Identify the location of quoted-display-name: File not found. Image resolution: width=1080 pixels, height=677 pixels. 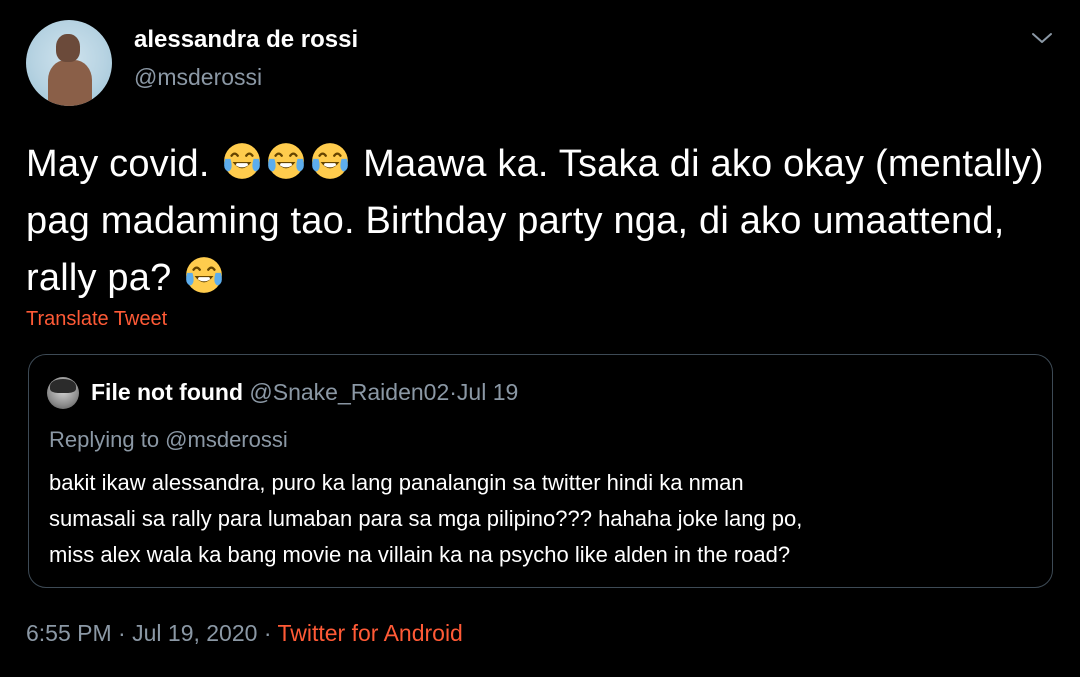
(167, 392).